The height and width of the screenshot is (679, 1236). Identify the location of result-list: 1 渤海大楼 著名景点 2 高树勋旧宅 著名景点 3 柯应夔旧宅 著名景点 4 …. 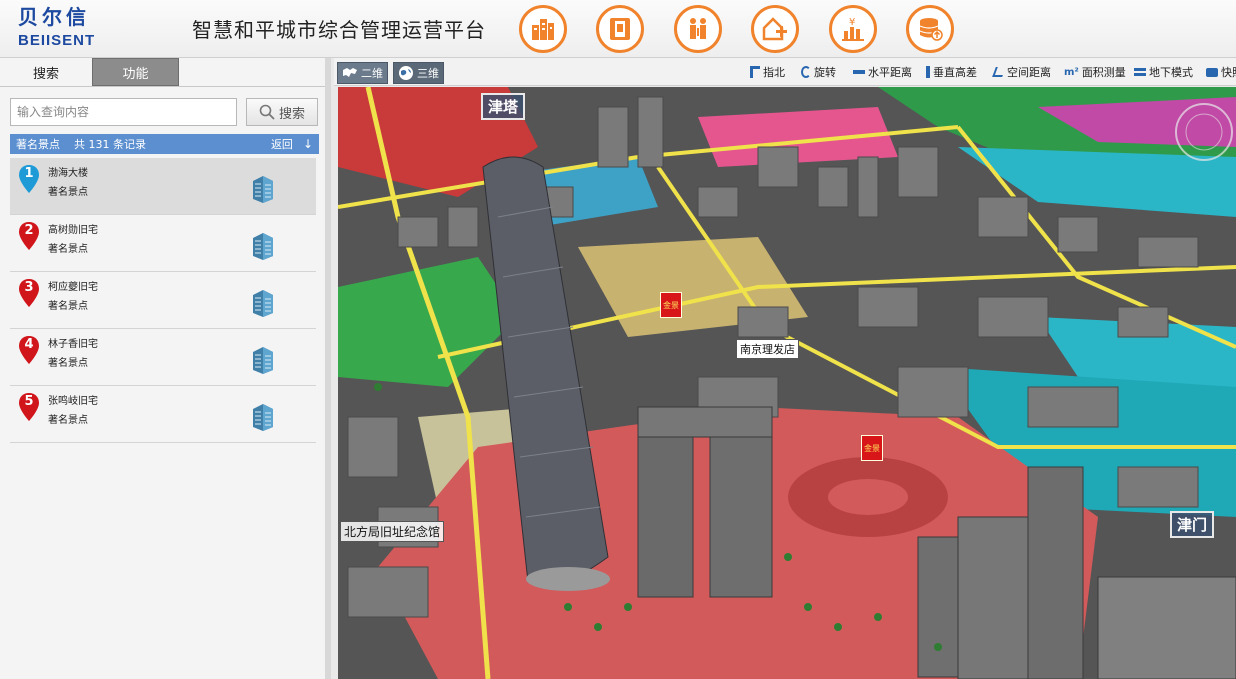
(163, 300).